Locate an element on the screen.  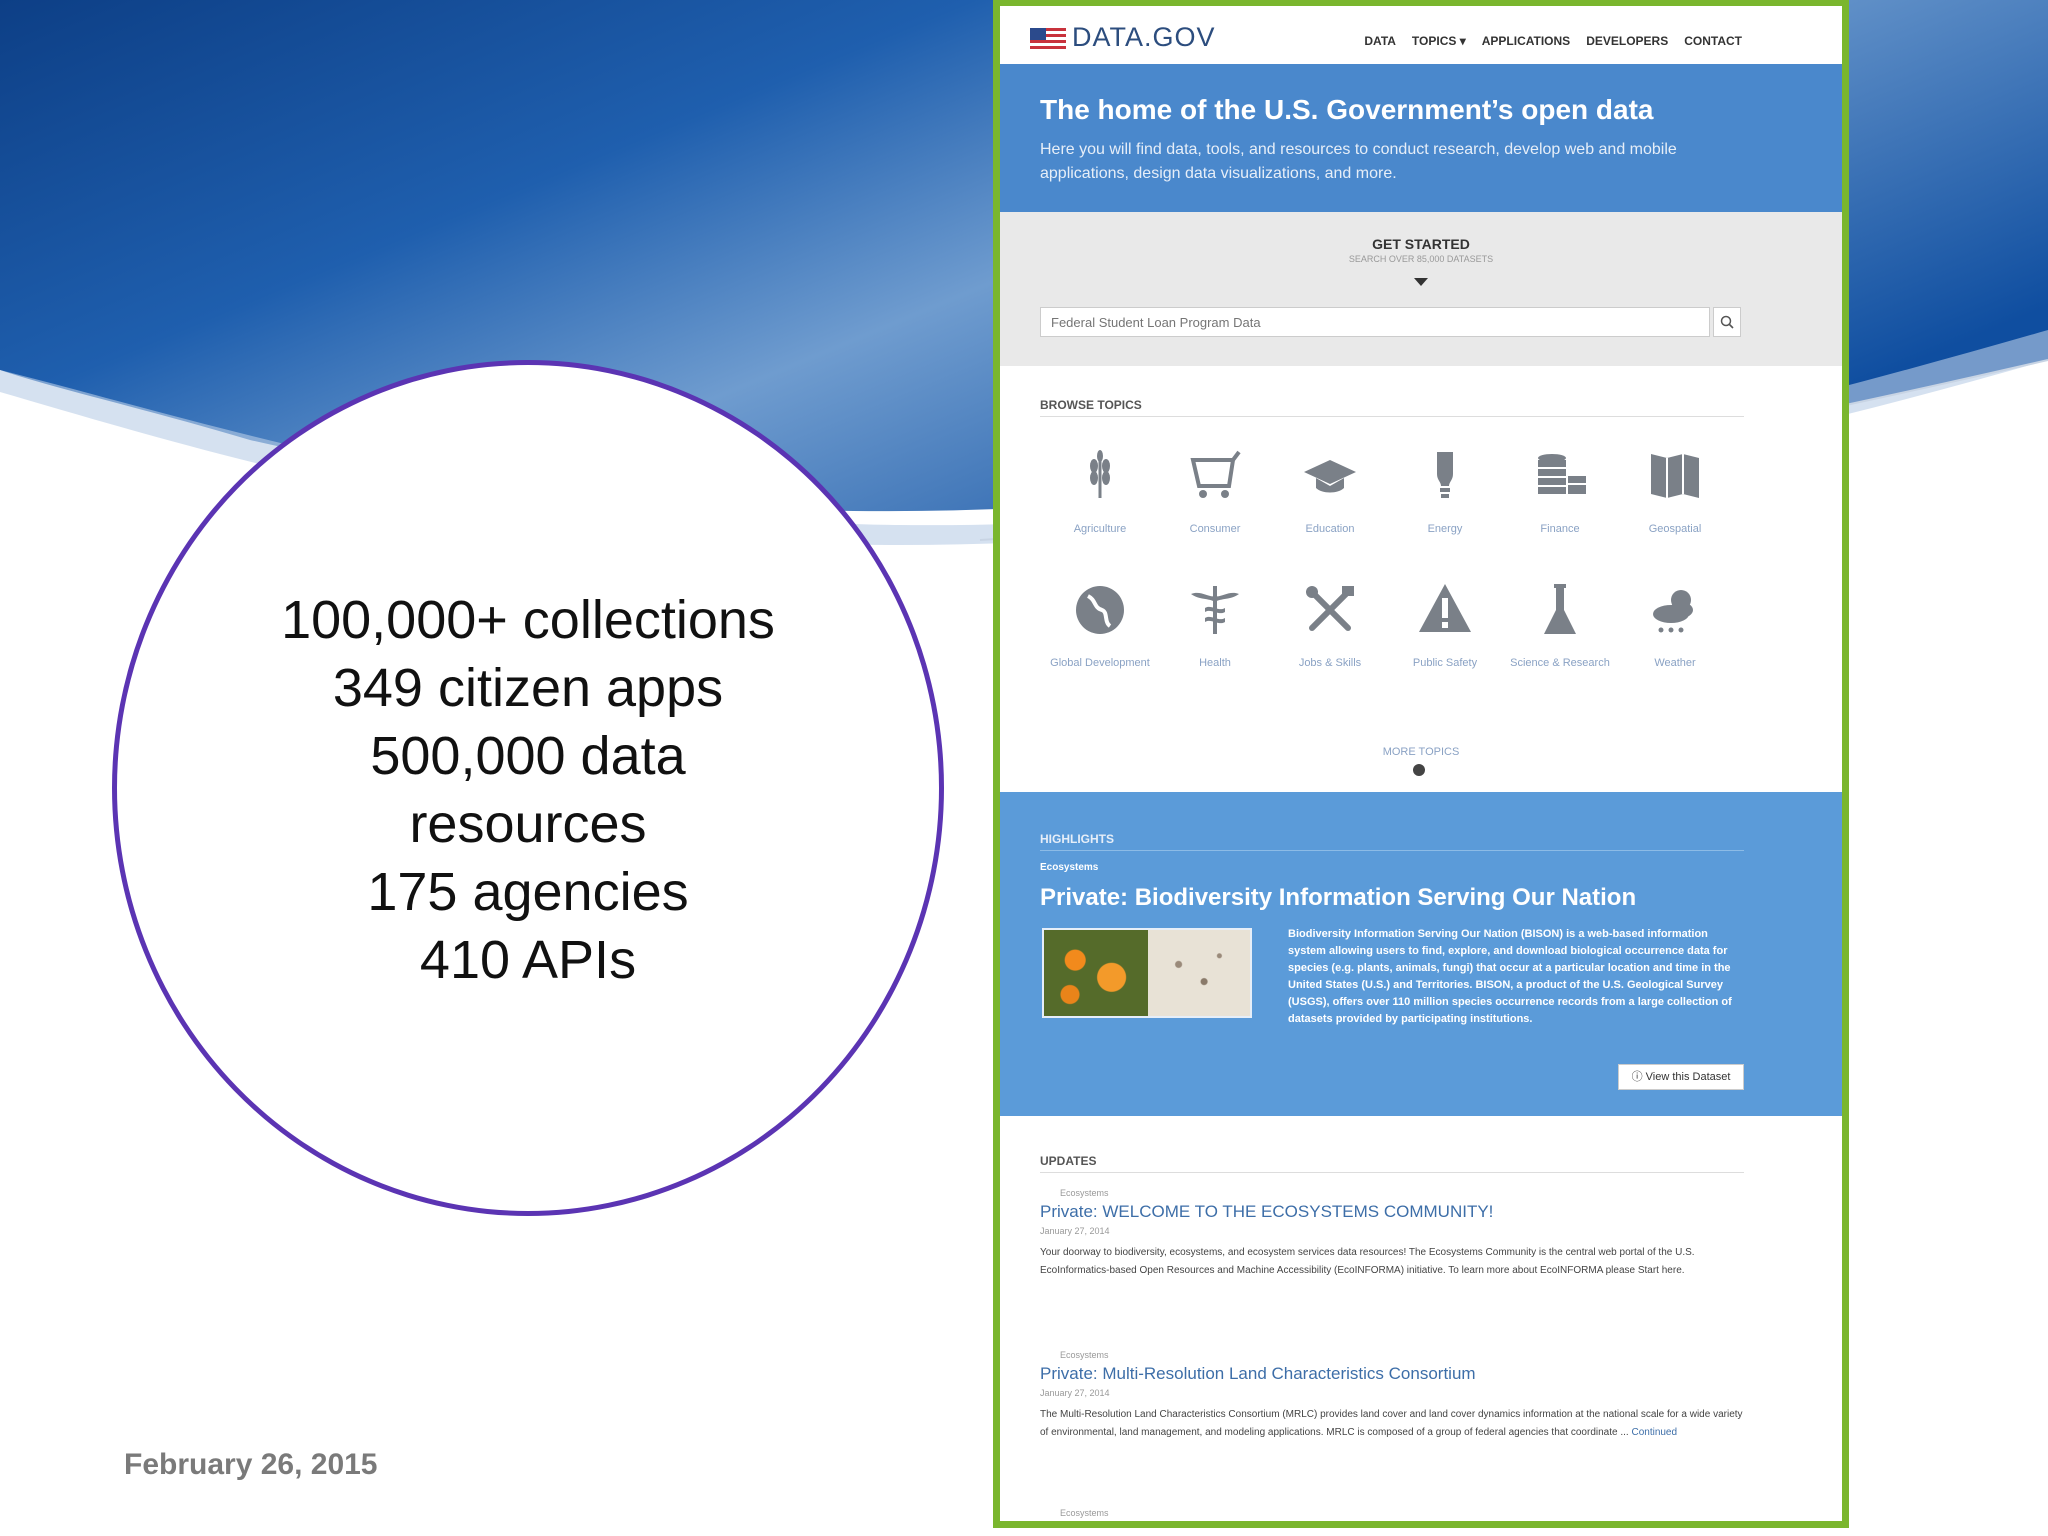
stat-data-resources-line2: resources is located at coordinates (528, 824).